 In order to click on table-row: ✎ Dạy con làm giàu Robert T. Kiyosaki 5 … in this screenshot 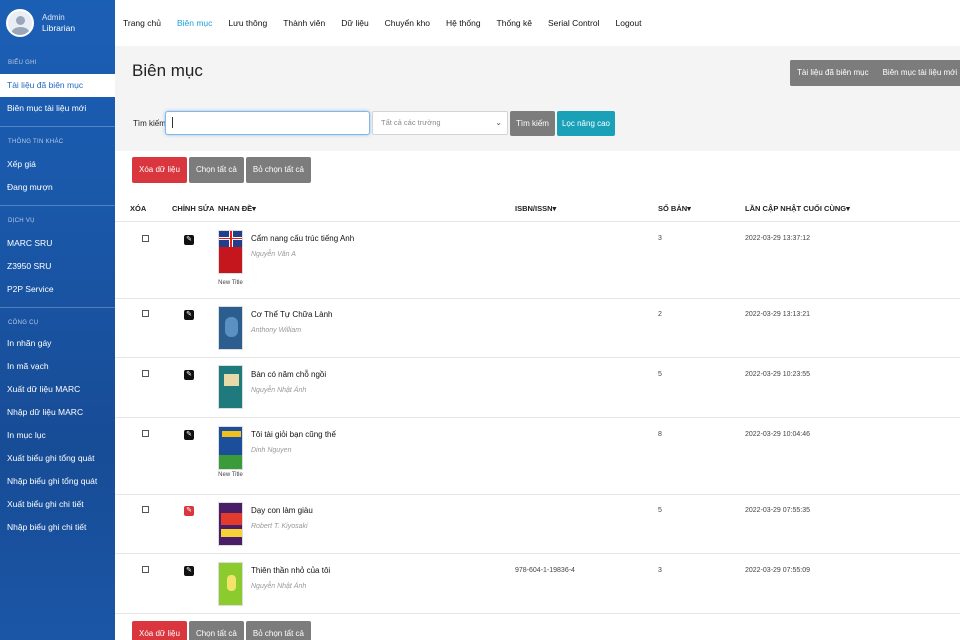, I will do `click(537, 524)`.